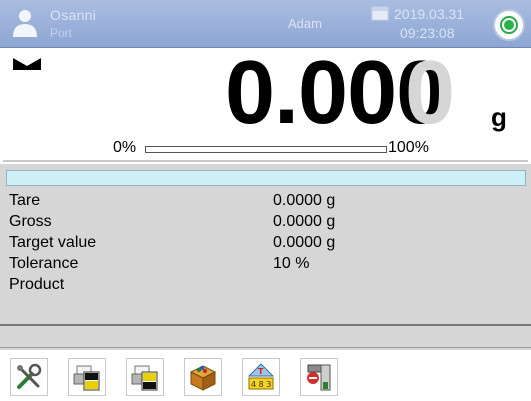 The image size is (531, 401). I want to click on info-row-tolerance: Tolerance 10 %, so click(265, 264).